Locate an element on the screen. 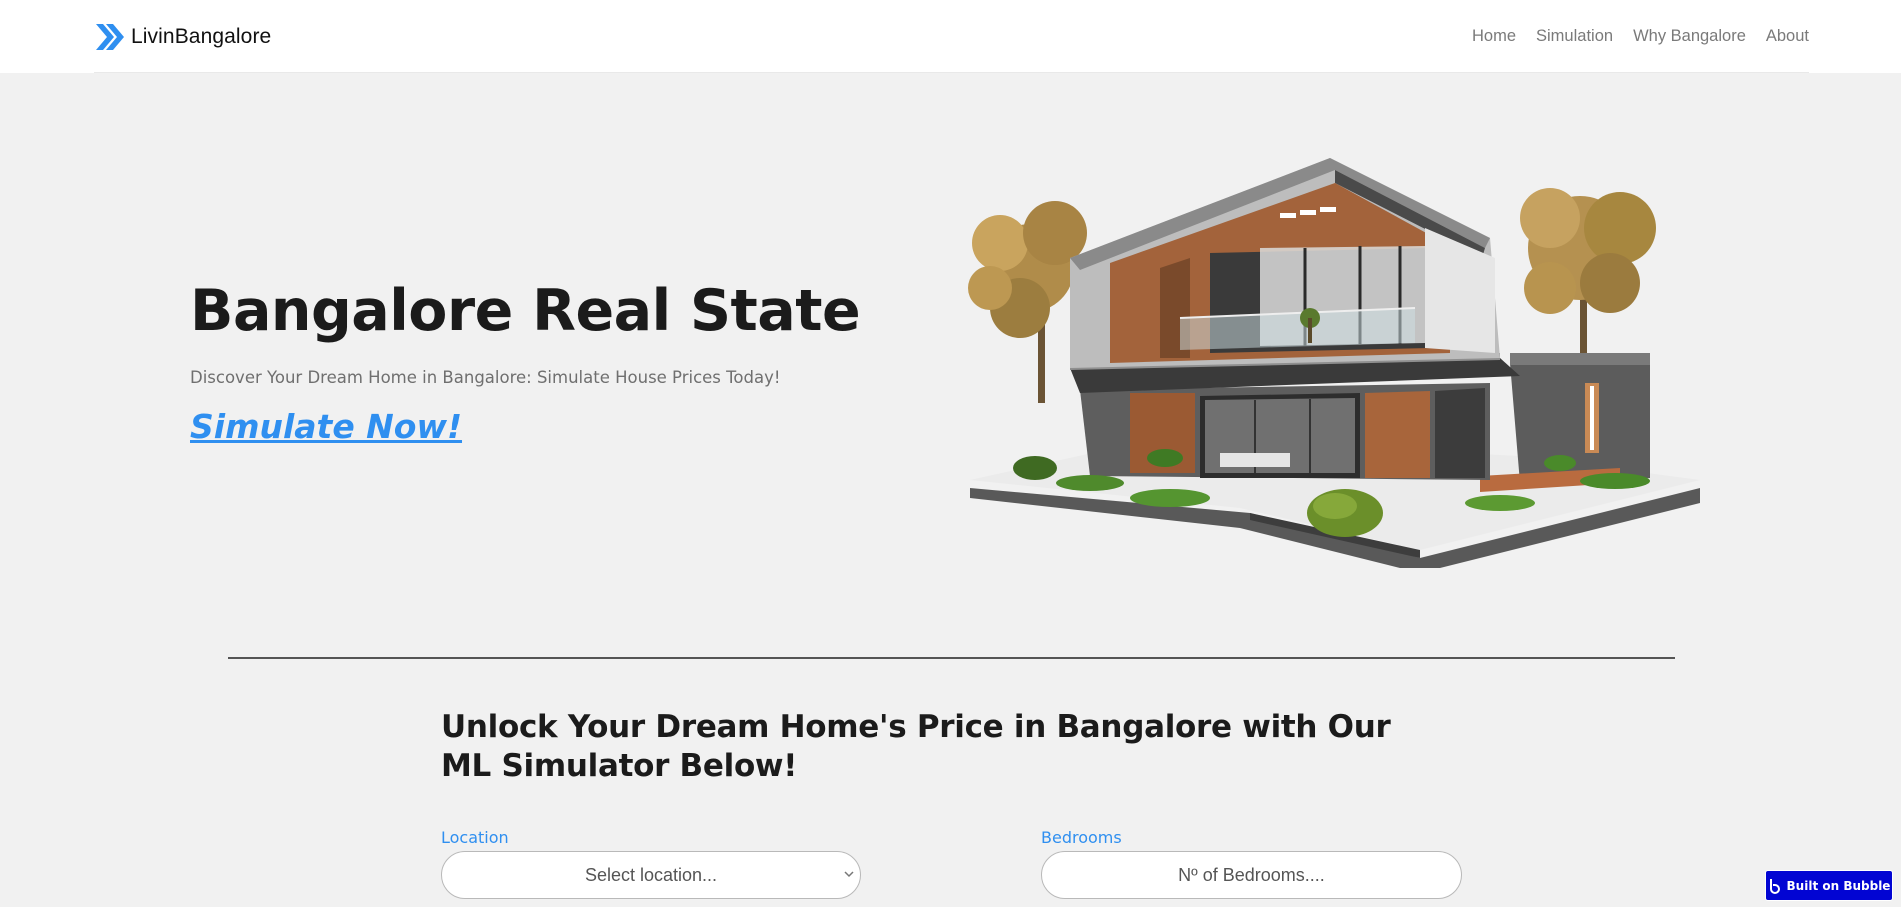  simulate-now-link: Simulate Now! is located at coordinates (326, 426).